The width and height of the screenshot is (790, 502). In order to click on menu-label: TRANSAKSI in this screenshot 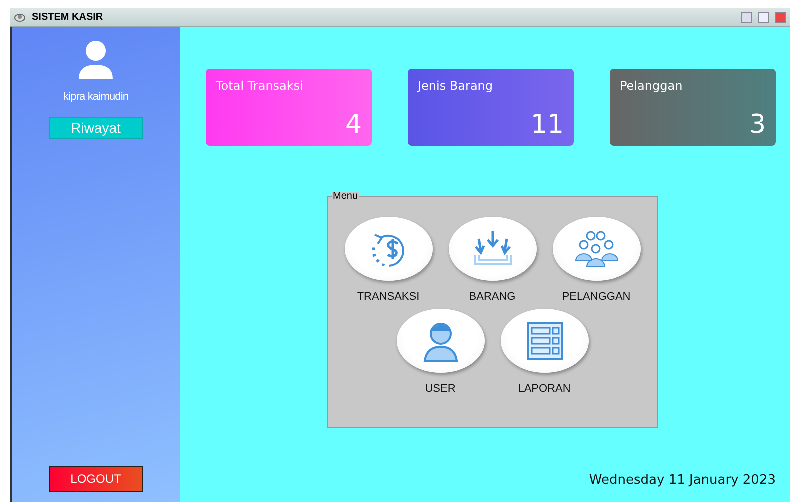, I will do `click(388, 297)`.